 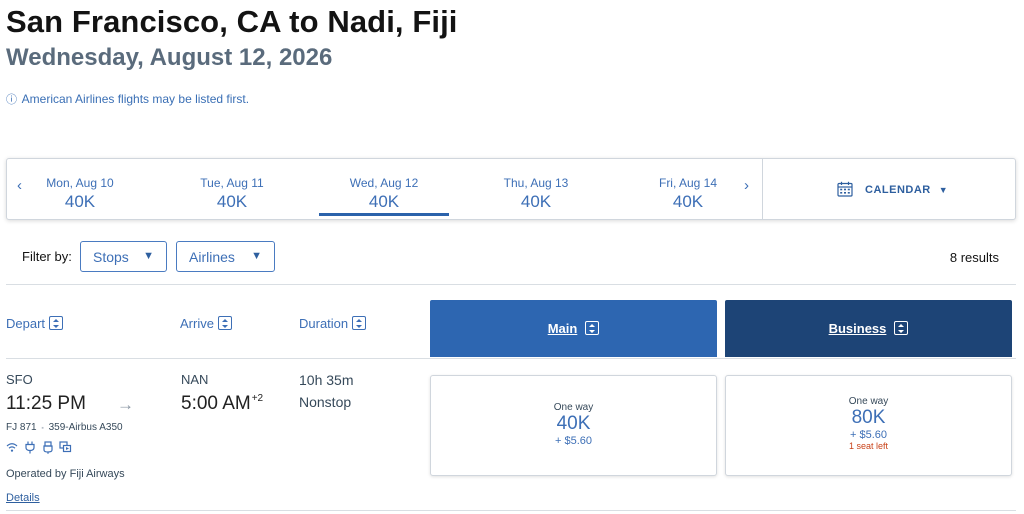 I want to click on date-label: Thu, Aug 13, so click(x=536, y=183).